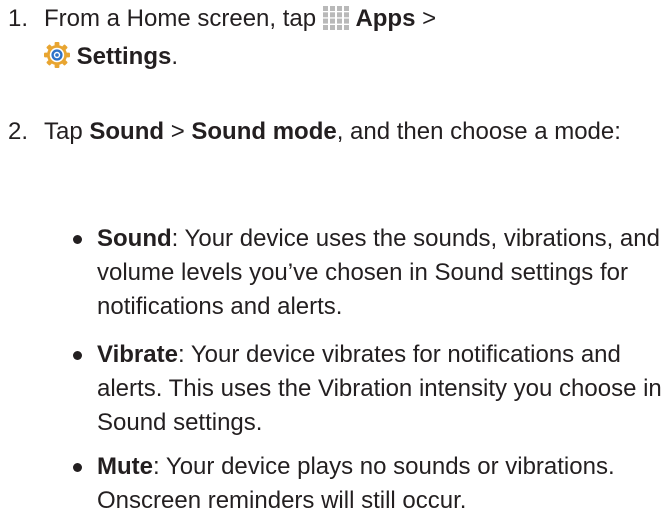 This screenshot has width=671, height=518. Describe the element at coordinates (18, 18) in the screenshot. I see `step-1-number: 1.` at that location.